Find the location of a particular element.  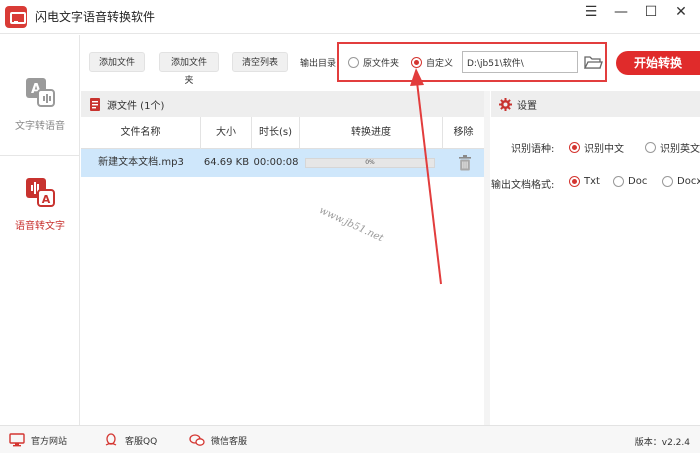

column-header: 大小 is located at coordinates (226, 133).